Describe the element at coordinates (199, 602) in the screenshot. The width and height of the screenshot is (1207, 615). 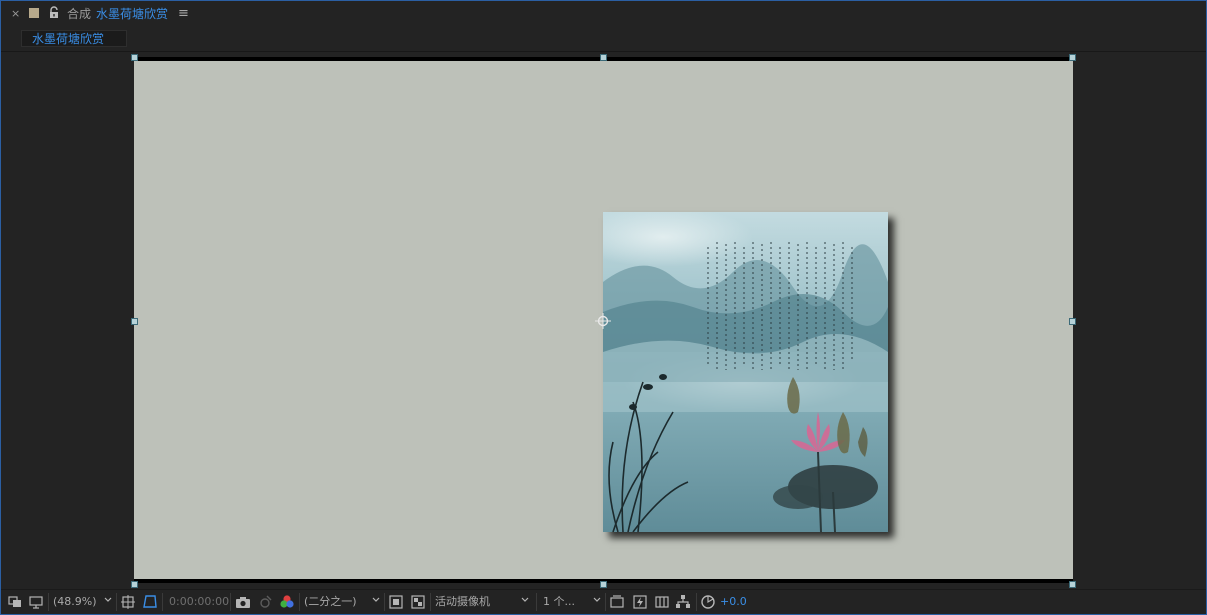
I see `current-time: 0:00:00:00` at that location.